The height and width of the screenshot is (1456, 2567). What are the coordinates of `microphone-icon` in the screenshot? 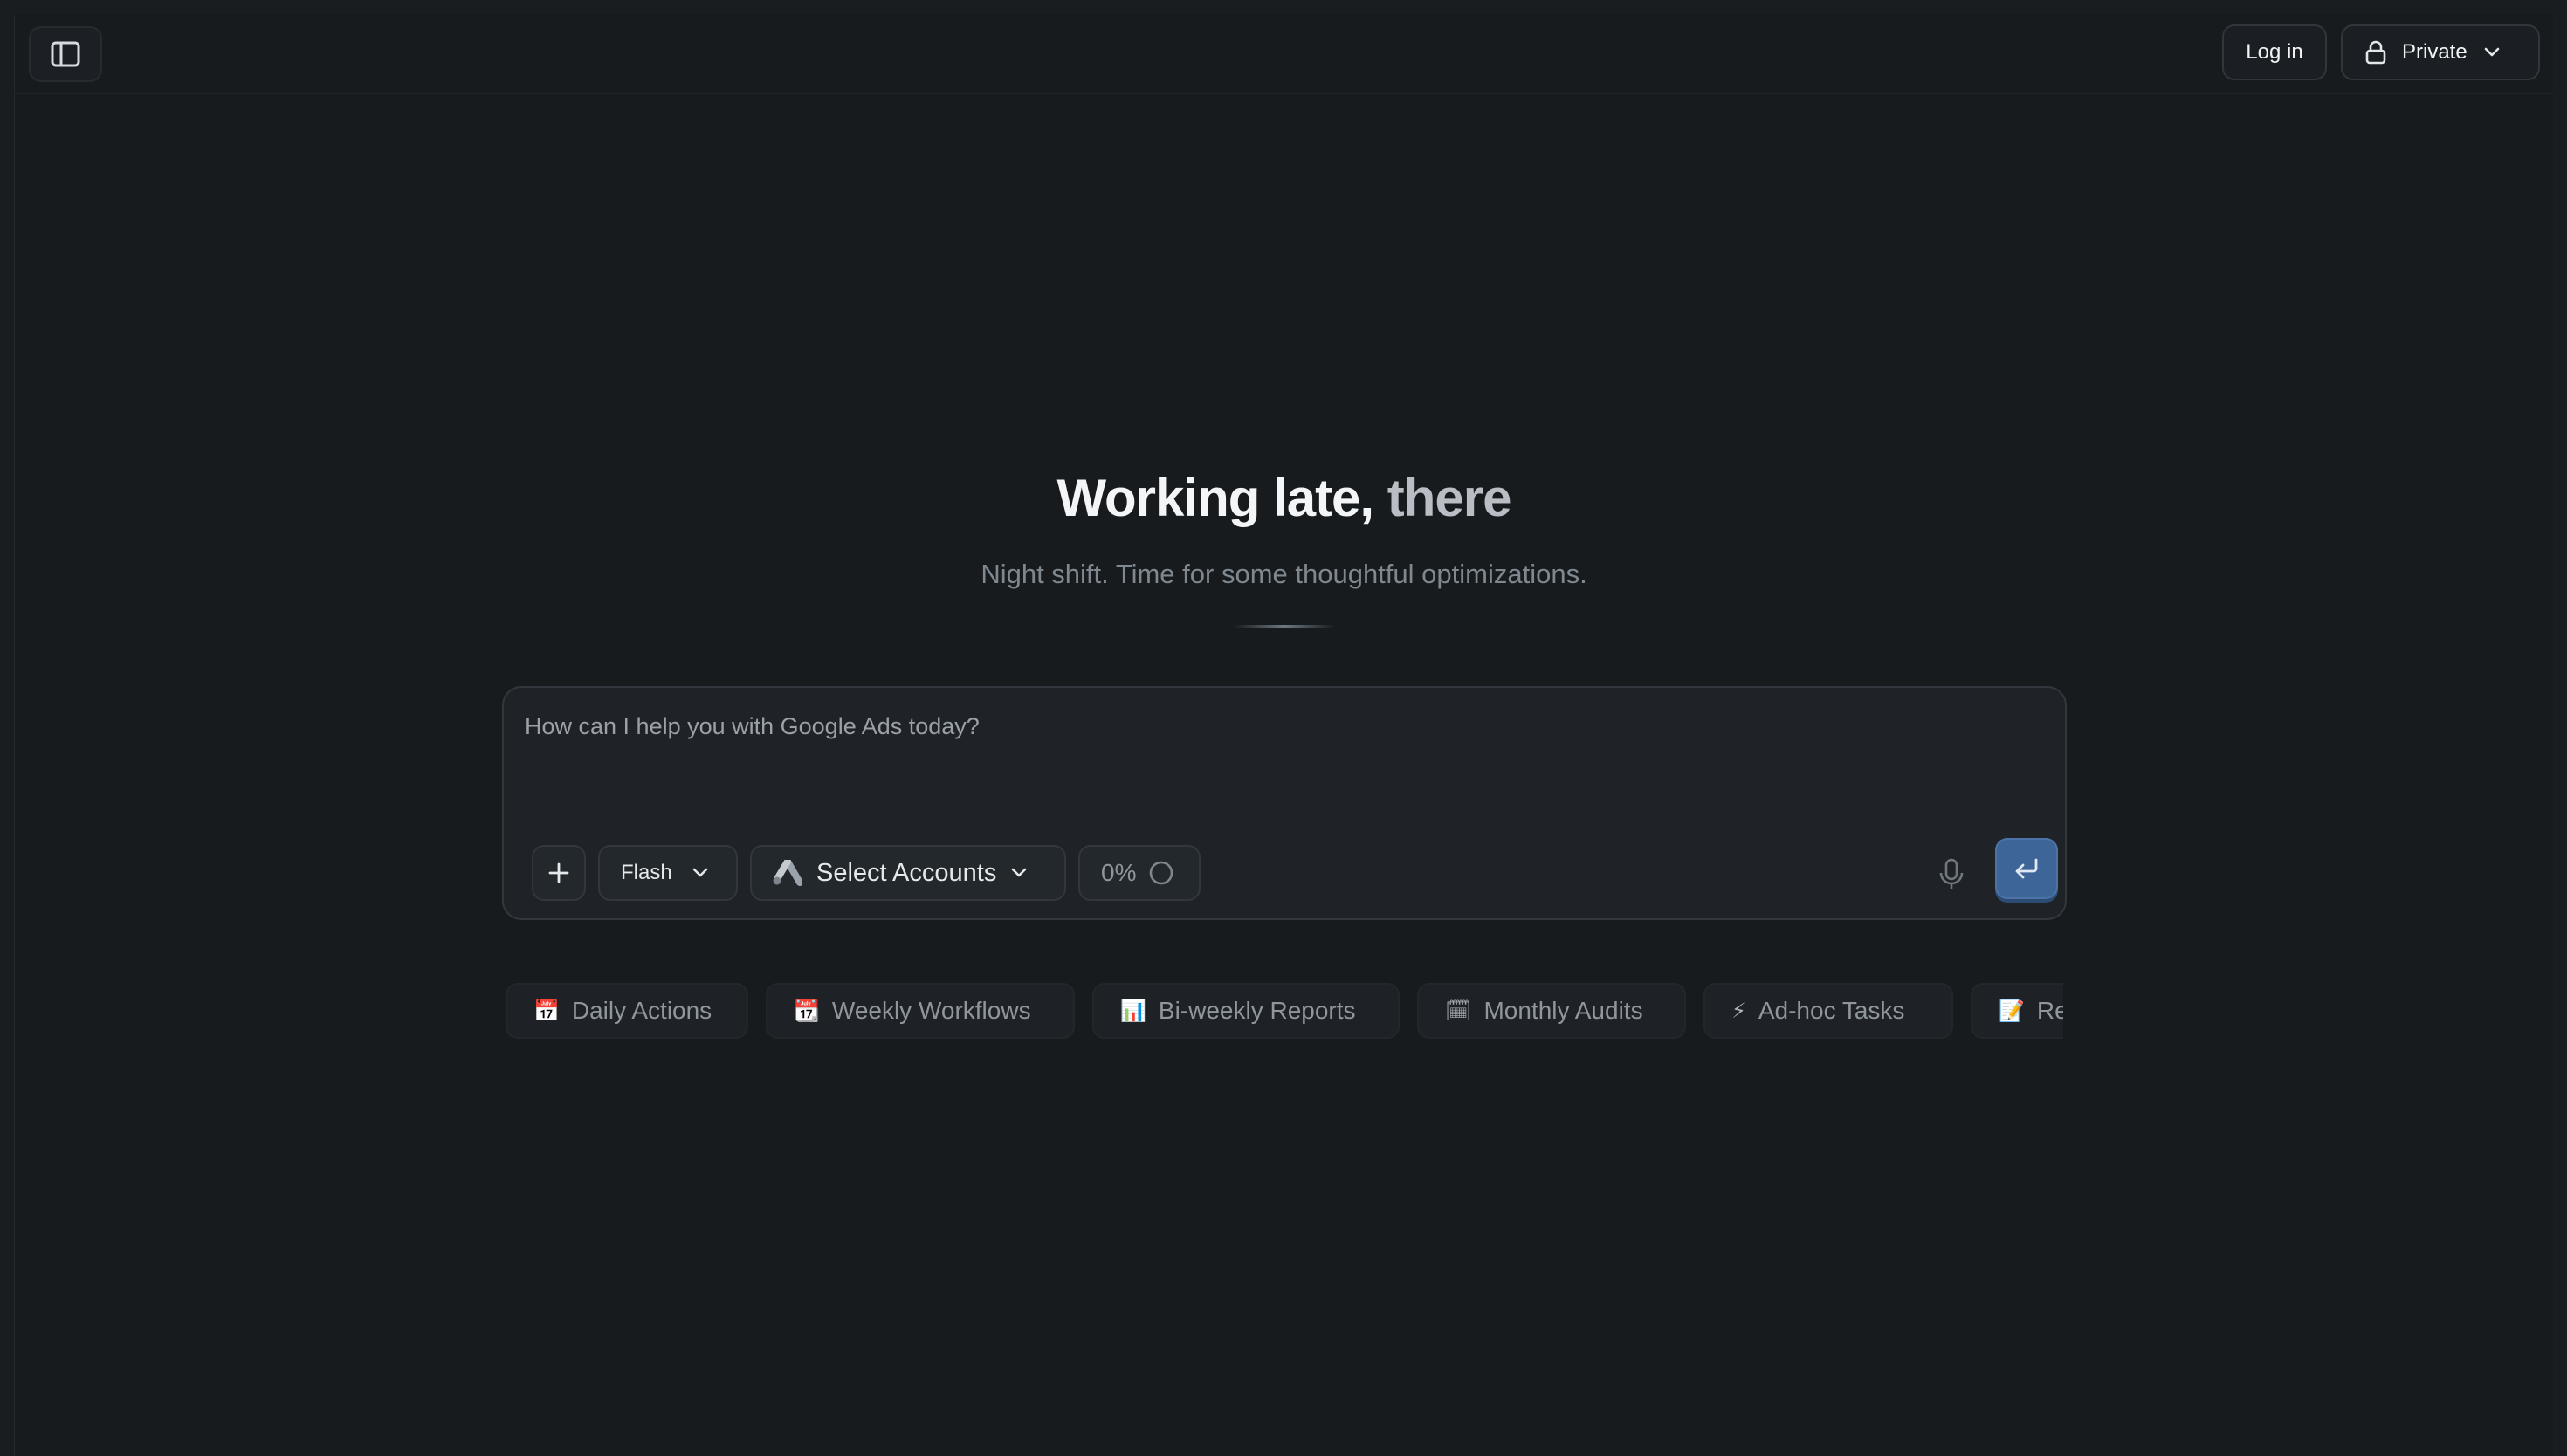 It's located at (1951, 874).